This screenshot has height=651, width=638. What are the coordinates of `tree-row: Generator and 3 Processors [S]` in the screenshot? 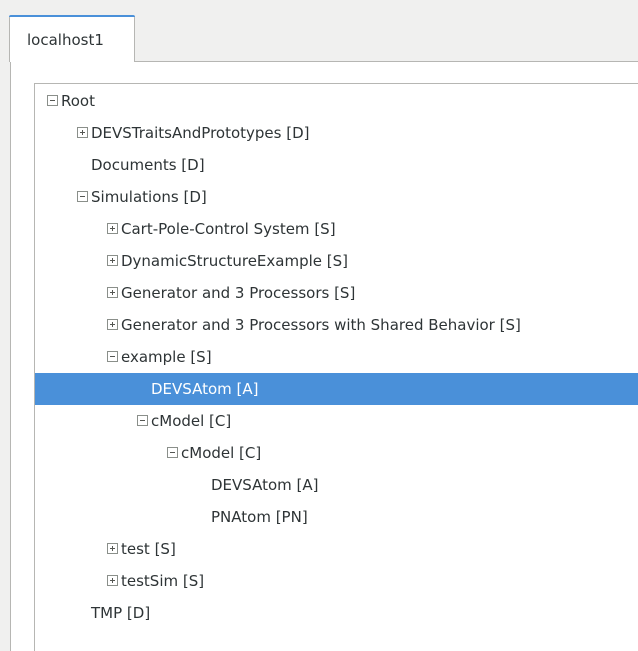 It's located at (336, 293).